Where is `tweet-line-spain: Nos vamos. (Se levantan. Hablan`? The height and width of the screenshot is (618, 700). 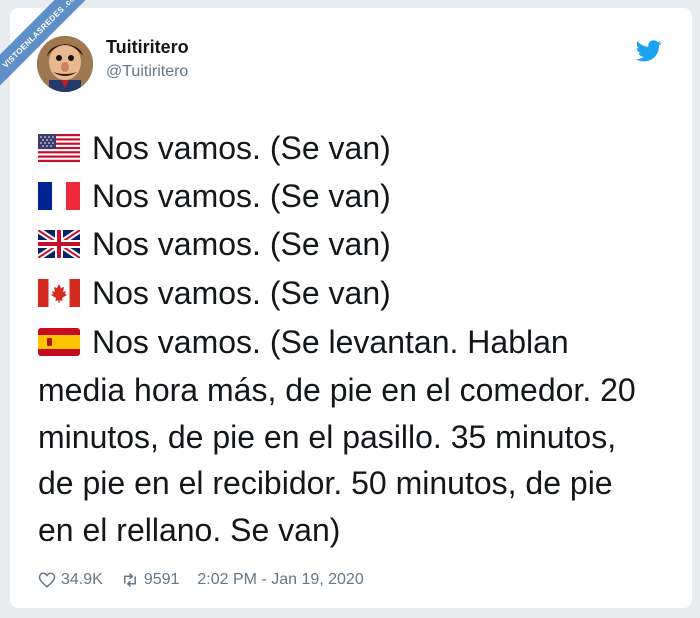 tweet-line-spain: Nos vamos. (Se levantan. Hablan is located at coordinates (303, 342).